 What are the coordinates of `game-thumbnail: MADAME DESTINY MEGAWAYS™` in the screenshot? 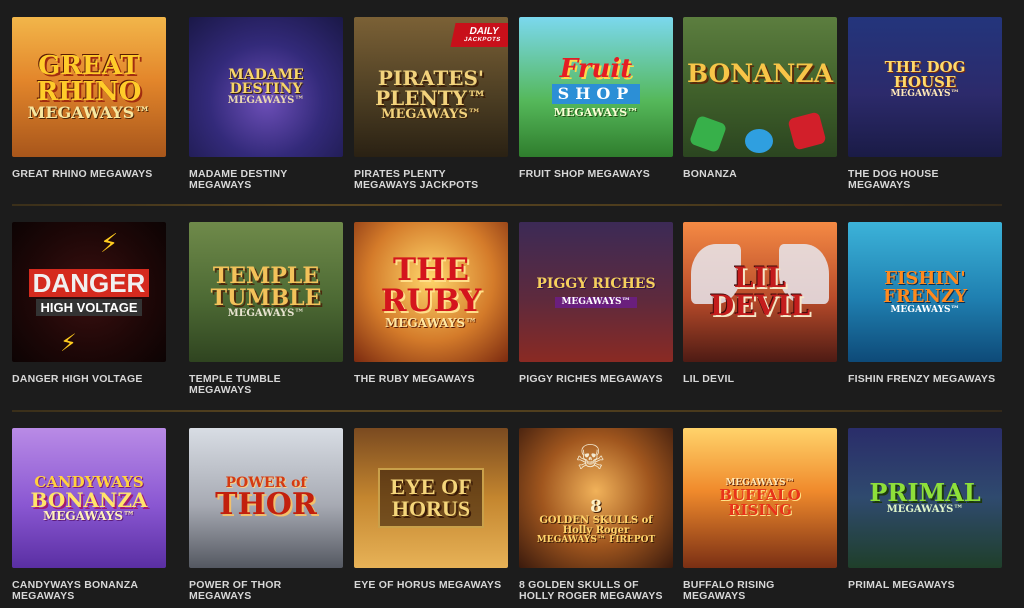 It's located at (266, 87).